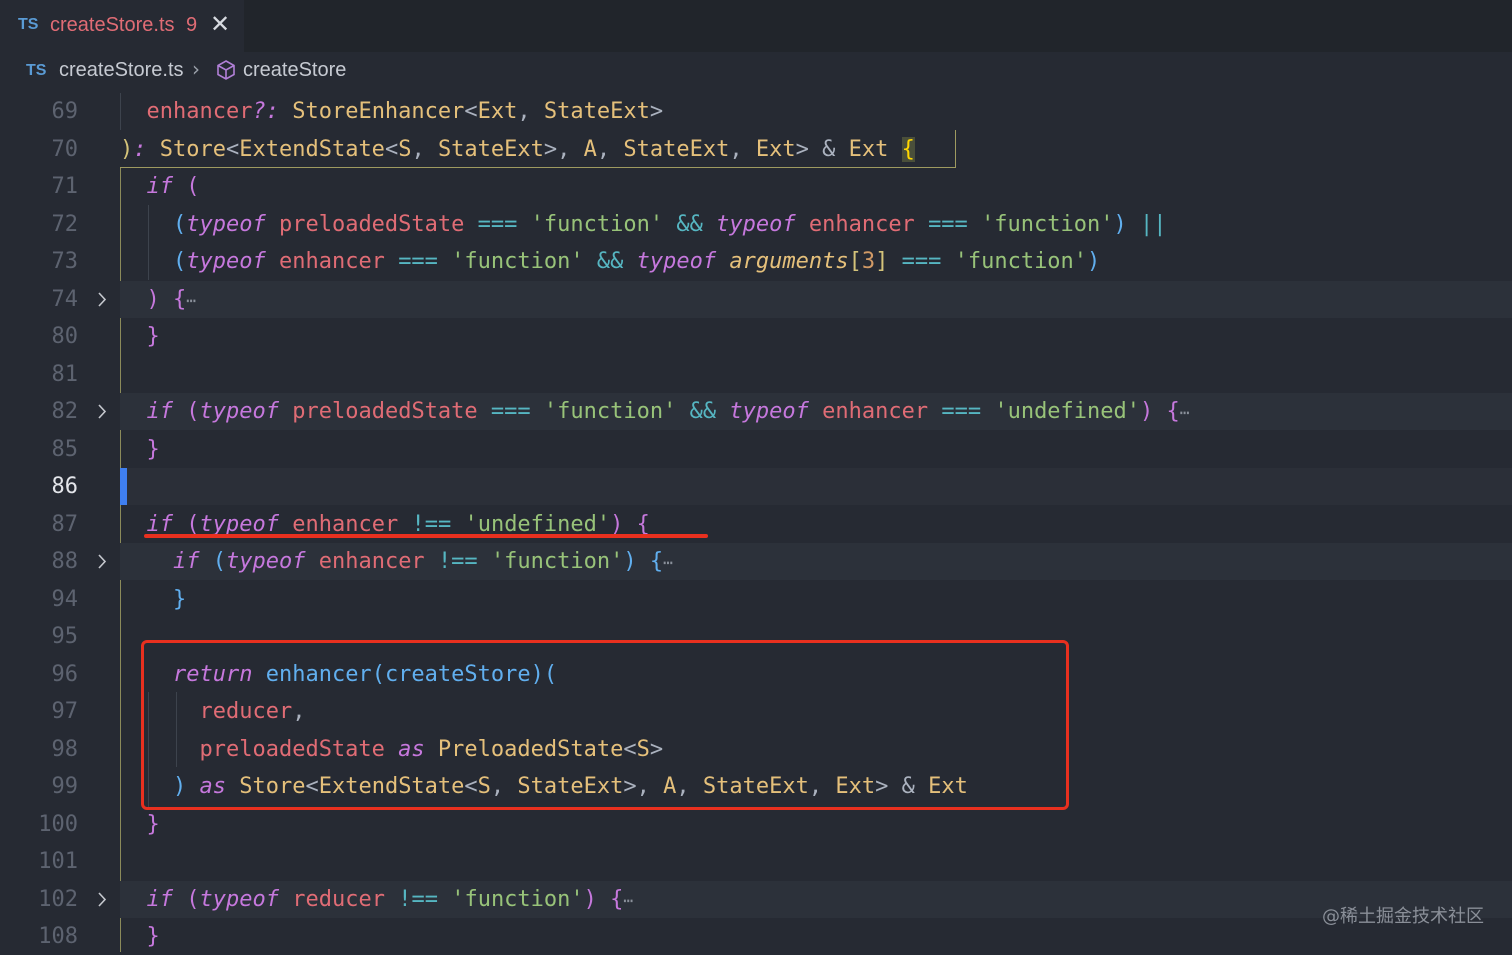 The image size is (1512, 955). I want to click on code-token: ], so click(882, 261).